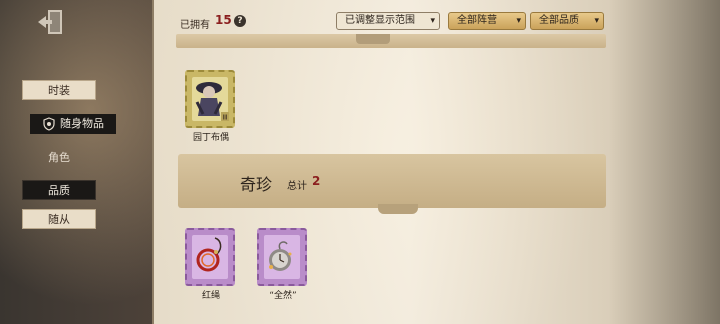 The image size is (720, 324). Describe the element at coordinates (380, 20) in the screenshot. I see `dropdown-label: 已调整显示范围` at that location.